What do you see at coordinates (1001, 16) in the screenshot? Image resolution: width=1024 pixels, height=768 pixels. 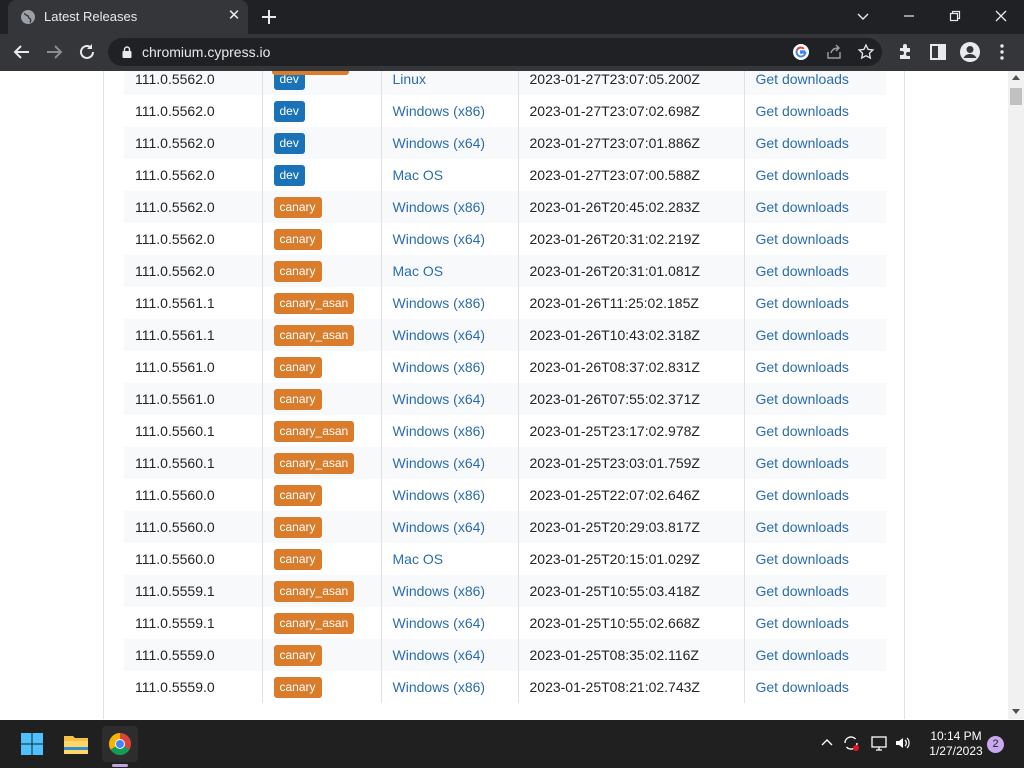 I see `close-icon` at bounding box center [1001, 16].